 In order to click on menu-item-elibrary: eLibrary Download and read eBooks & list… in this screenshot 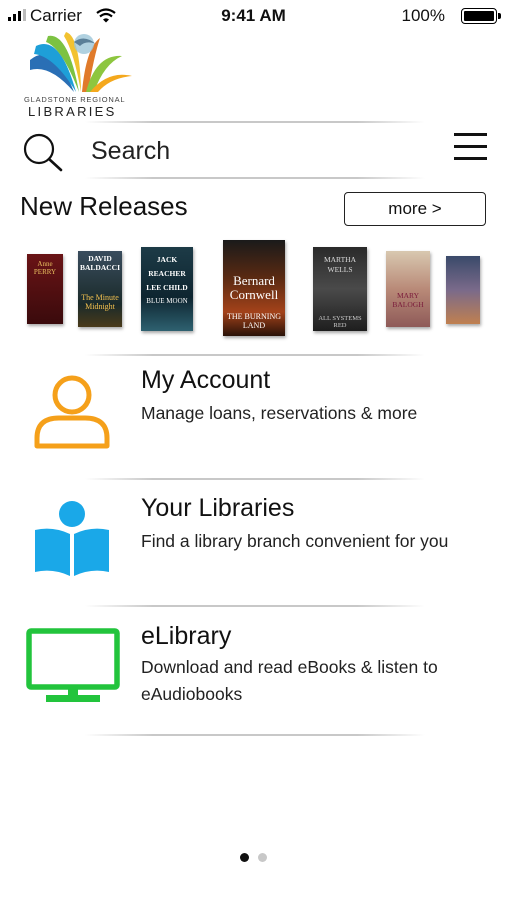, I will do `click(253, 670)`.